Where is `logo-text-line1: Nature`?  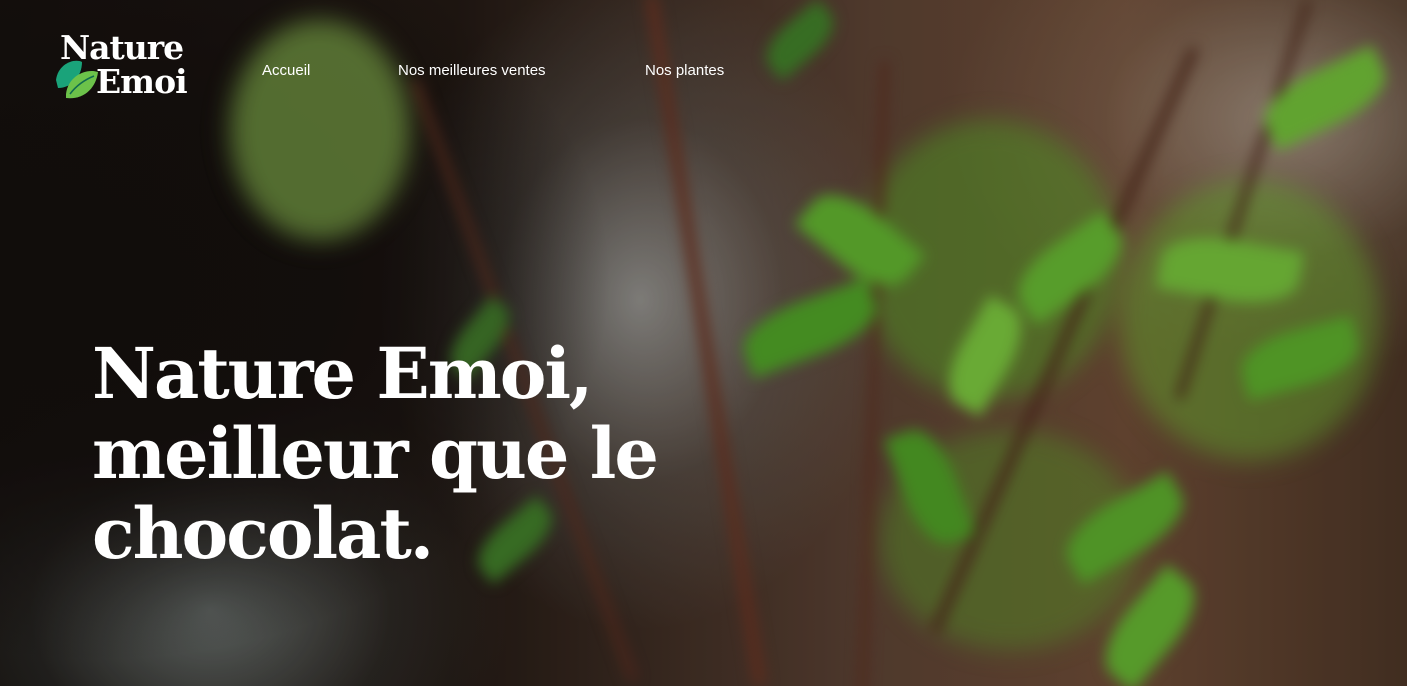
logo-text-line1: Nature is located at coordinates (122, 47).